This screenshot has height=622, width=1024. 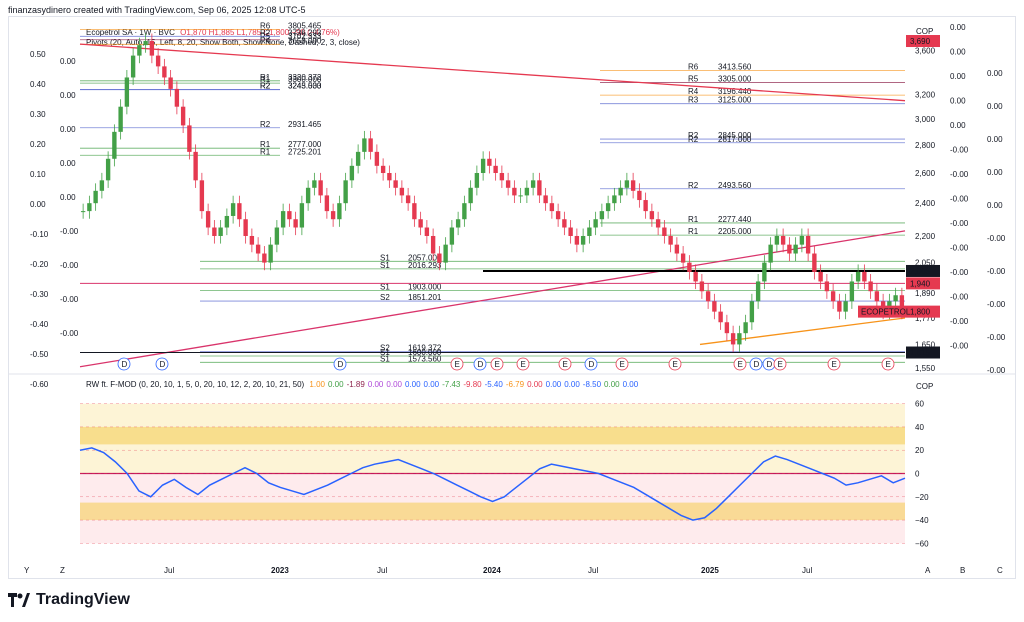 I want to click on left-axis-tick: -0.40, so click(x=39, y=324).